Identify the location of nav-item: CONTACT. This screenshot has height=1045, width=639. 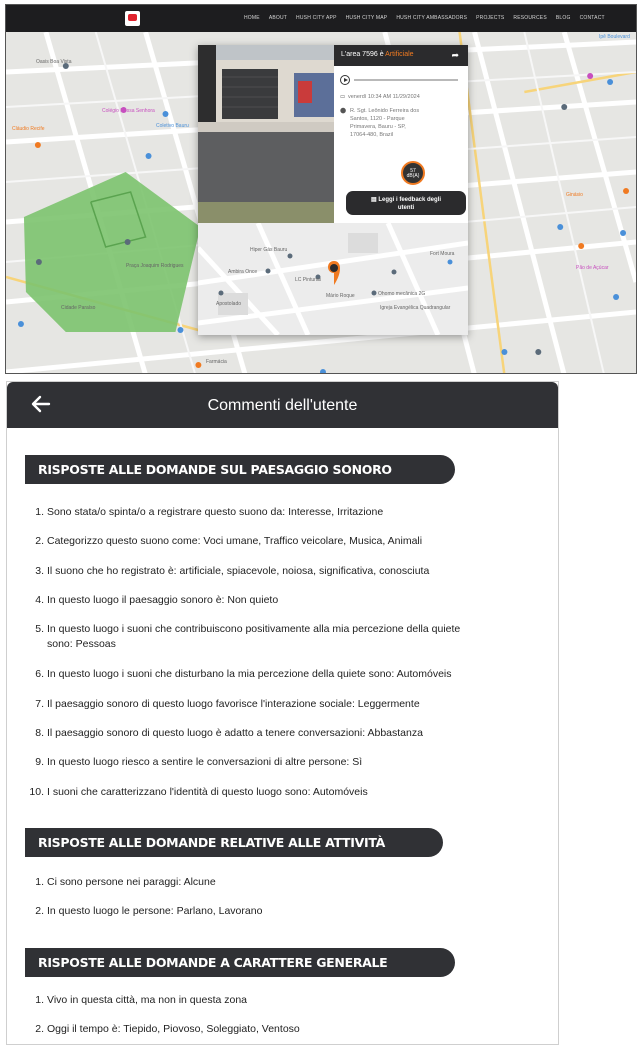
(592, 18).